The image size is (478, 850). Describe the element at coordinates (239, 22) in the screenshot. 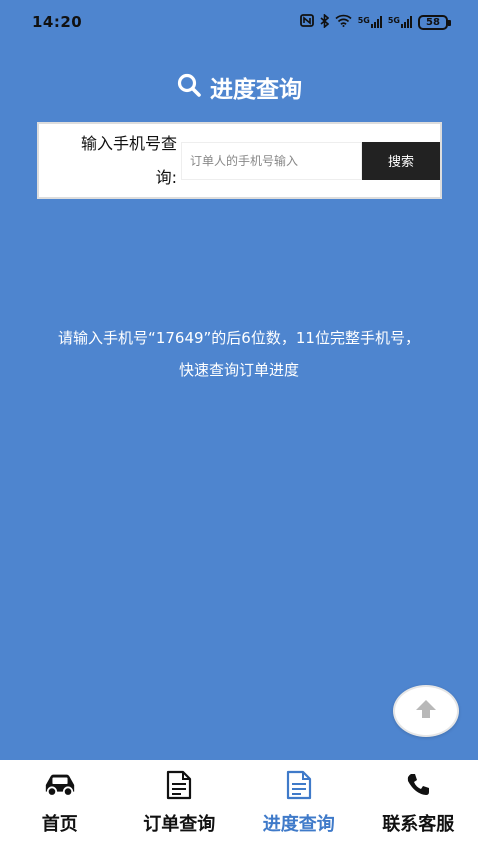

I see `status-bar: 14:20 5G 5G 58` at that location.